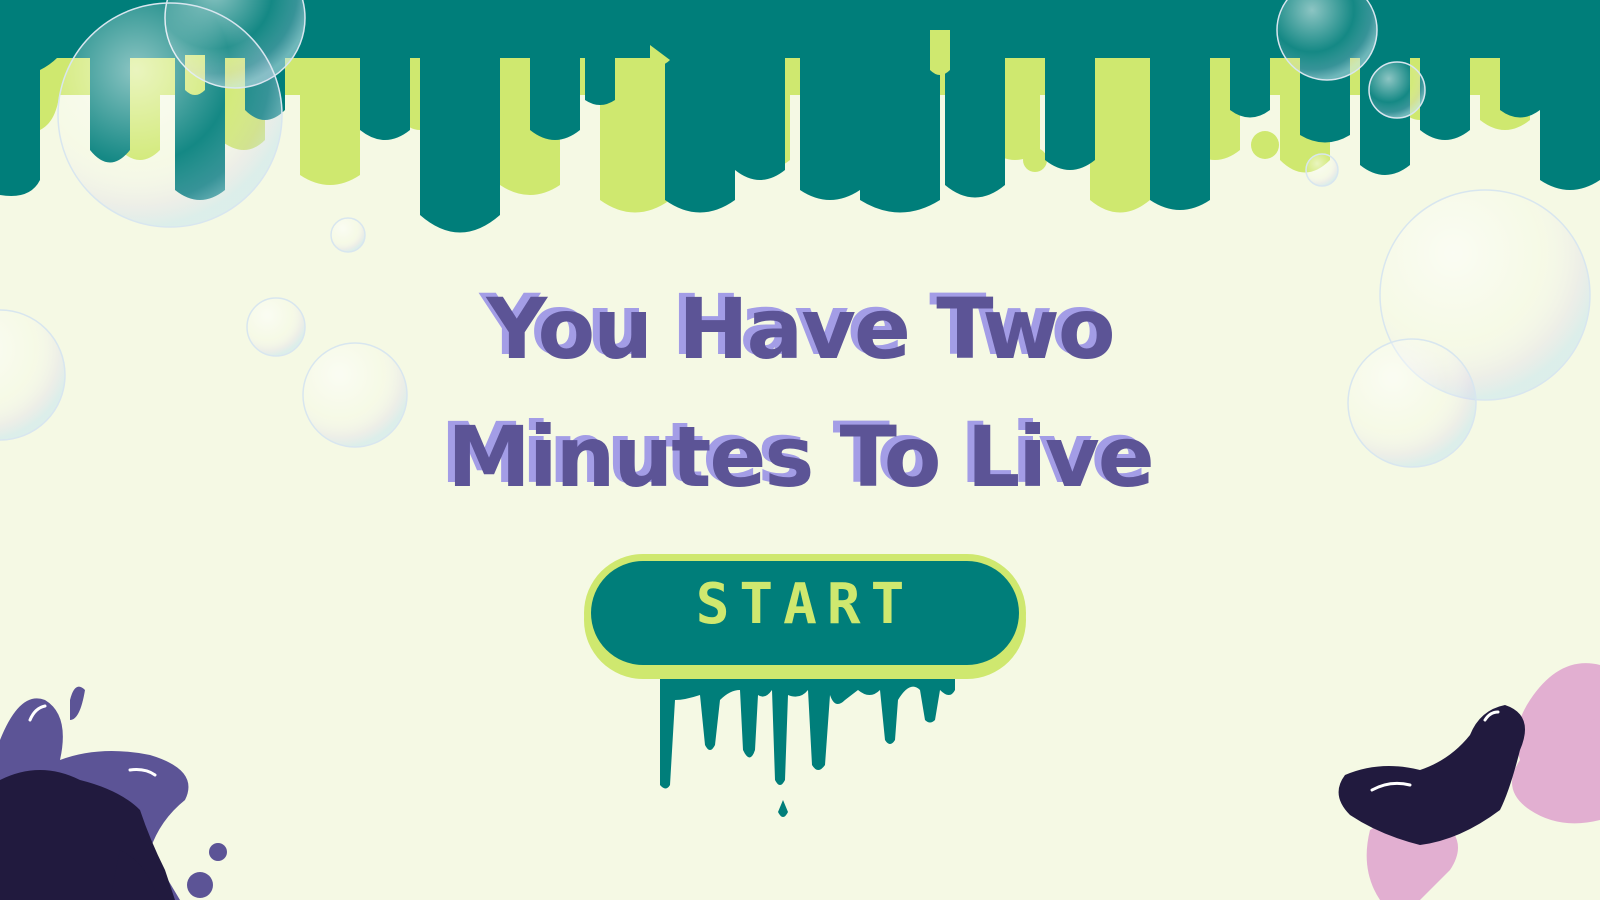  Describe the element at coordinates (805, 604) in the screenshot. I see `start-button-label: START` at that location.